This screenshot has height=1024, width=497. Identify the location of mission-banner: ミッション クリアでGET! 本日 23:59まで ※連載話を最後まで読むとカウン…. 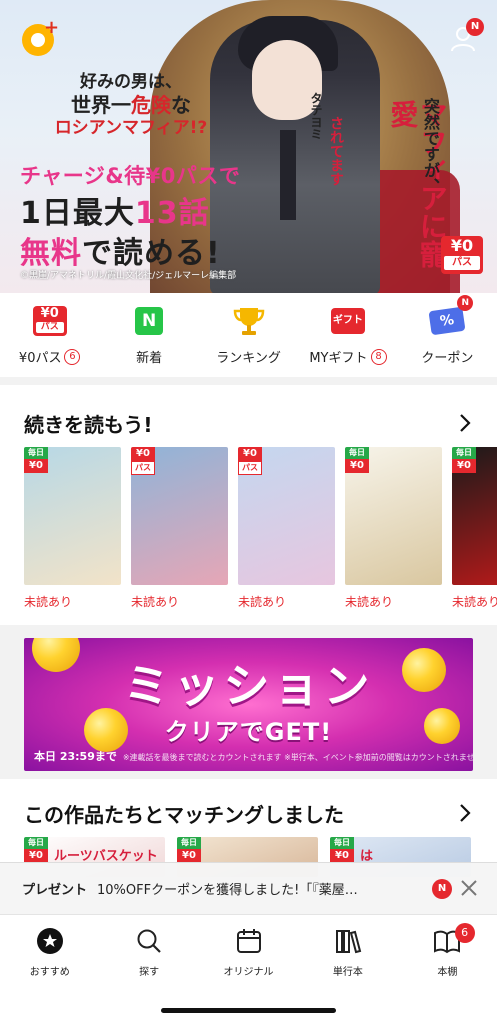
(248, 704).